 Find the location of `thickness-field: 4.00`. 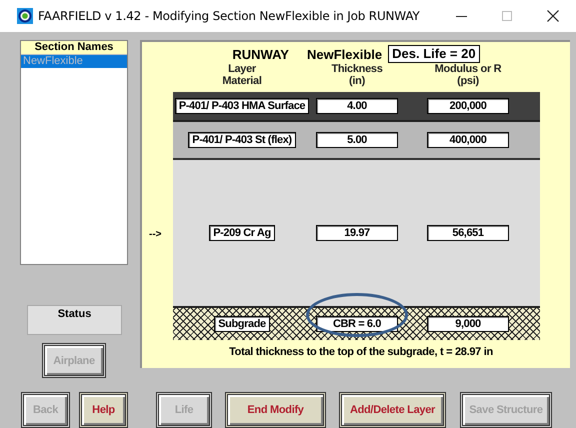

thickness-field: 4.00 is located at coordinates (357, 106).